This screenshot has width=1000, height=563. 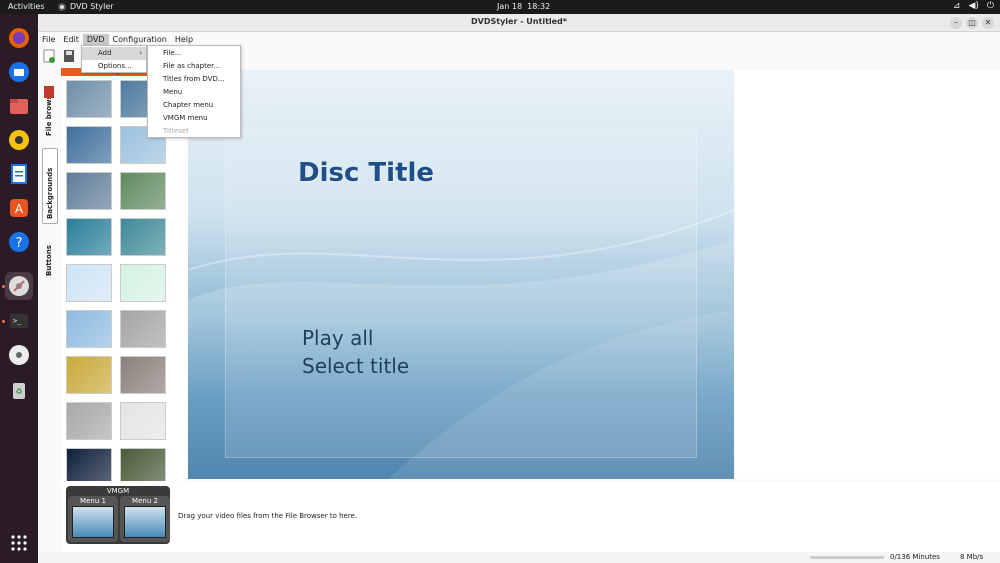 I want to click on volume-icon: ◀), so click(x=973, y=6).